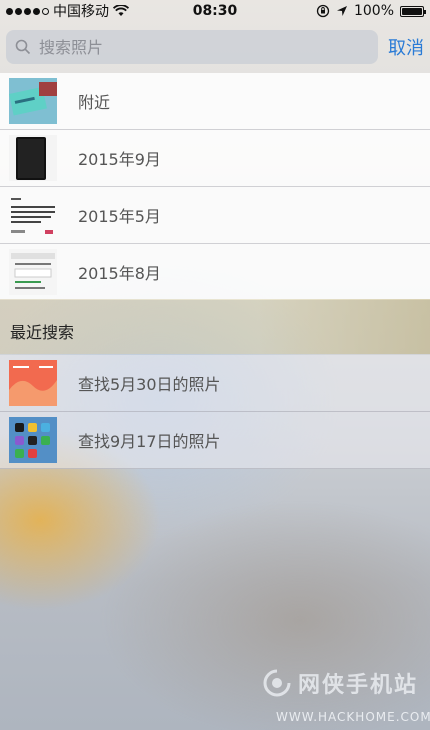  What do you see at coordinates (33, 101) in the screenshot?
I see `card-photo-thumbnail` at bounding box center [33, 101].